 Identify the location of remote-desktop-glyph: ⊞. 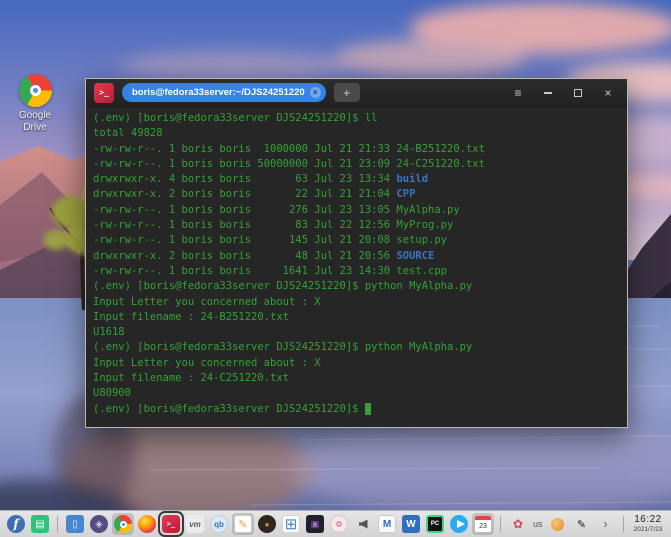
(291, 524).